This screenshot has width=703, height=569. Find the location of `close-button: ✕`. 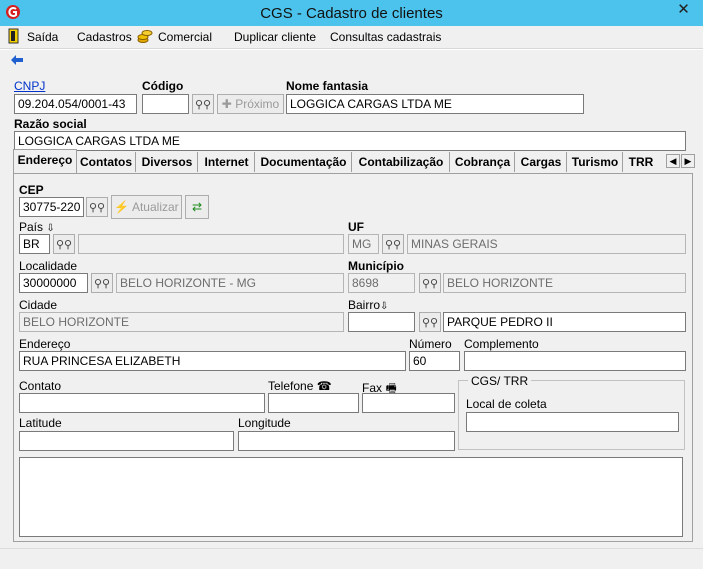

close-button: ✕ is located at coordinates (683, 10).